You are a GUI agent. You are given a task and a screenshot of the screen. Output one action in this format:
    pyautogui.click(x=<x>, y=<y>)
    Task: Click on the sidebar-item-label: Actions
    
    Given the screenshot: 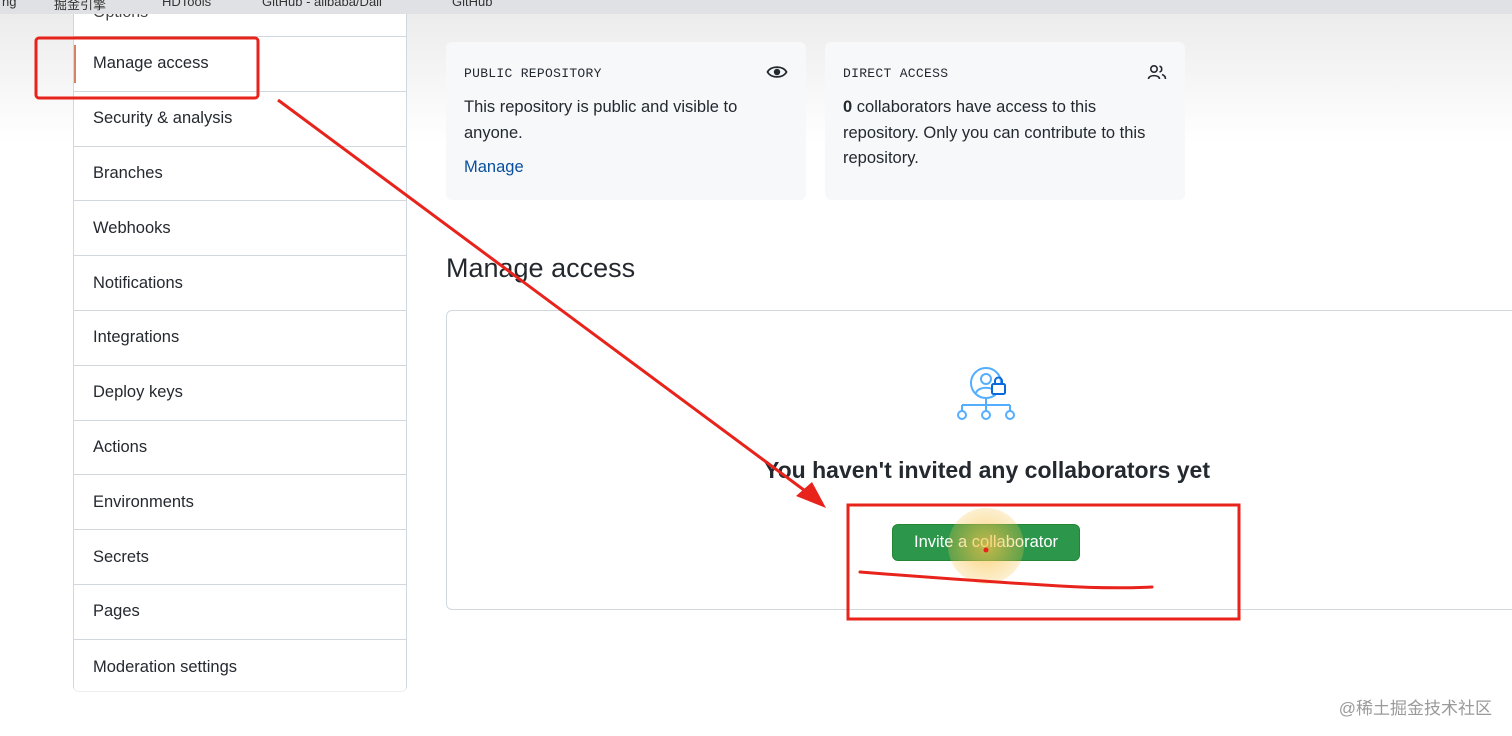 What is the action you would take?
    pyautogui.click(x=120, y=446)
    